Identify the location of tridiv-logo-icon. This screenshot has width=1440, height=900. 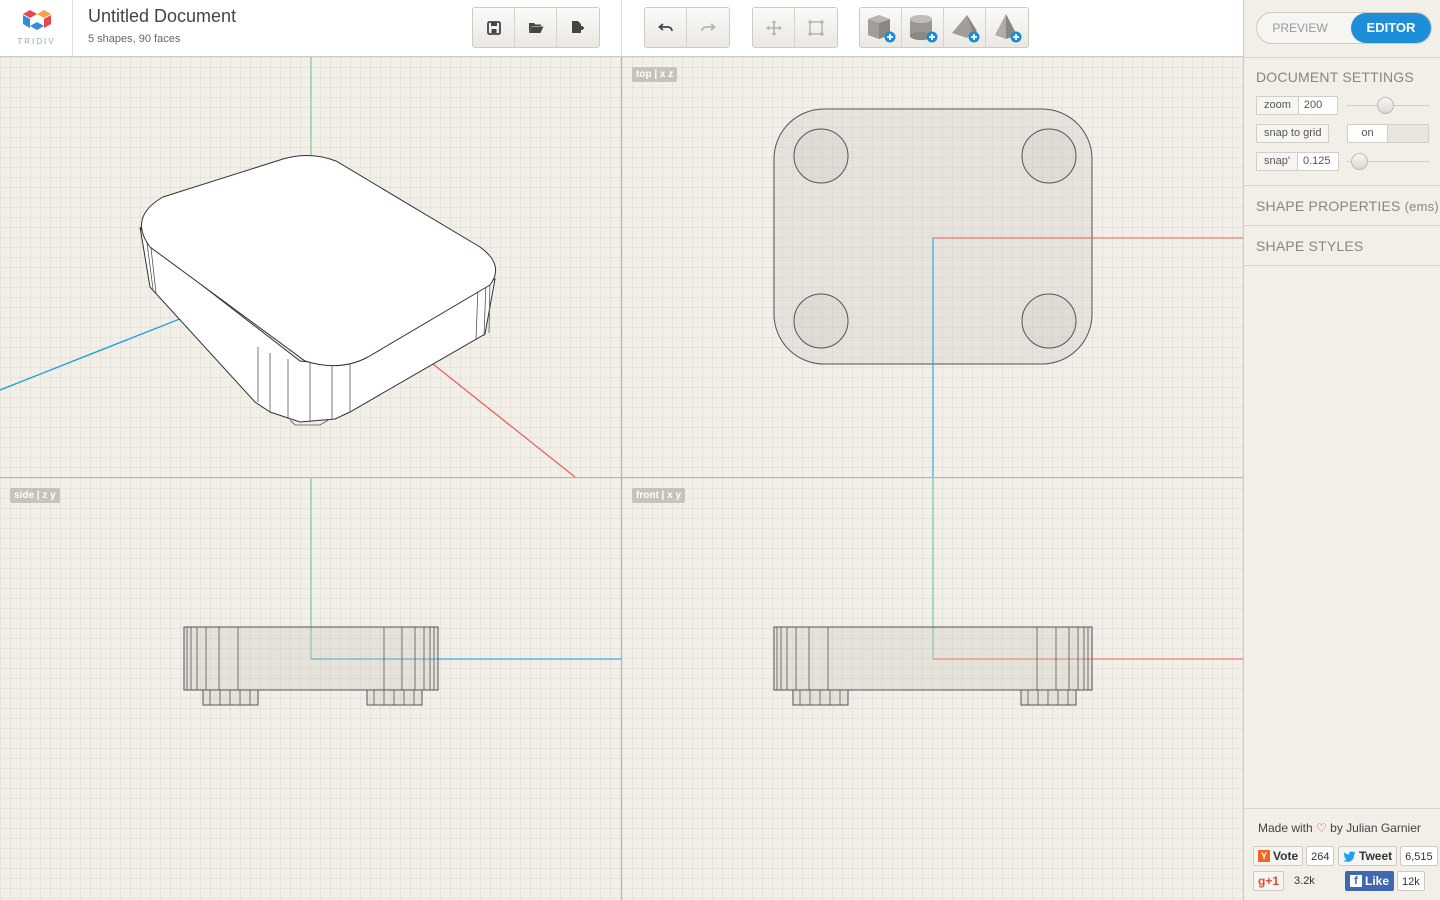
(37, 20).